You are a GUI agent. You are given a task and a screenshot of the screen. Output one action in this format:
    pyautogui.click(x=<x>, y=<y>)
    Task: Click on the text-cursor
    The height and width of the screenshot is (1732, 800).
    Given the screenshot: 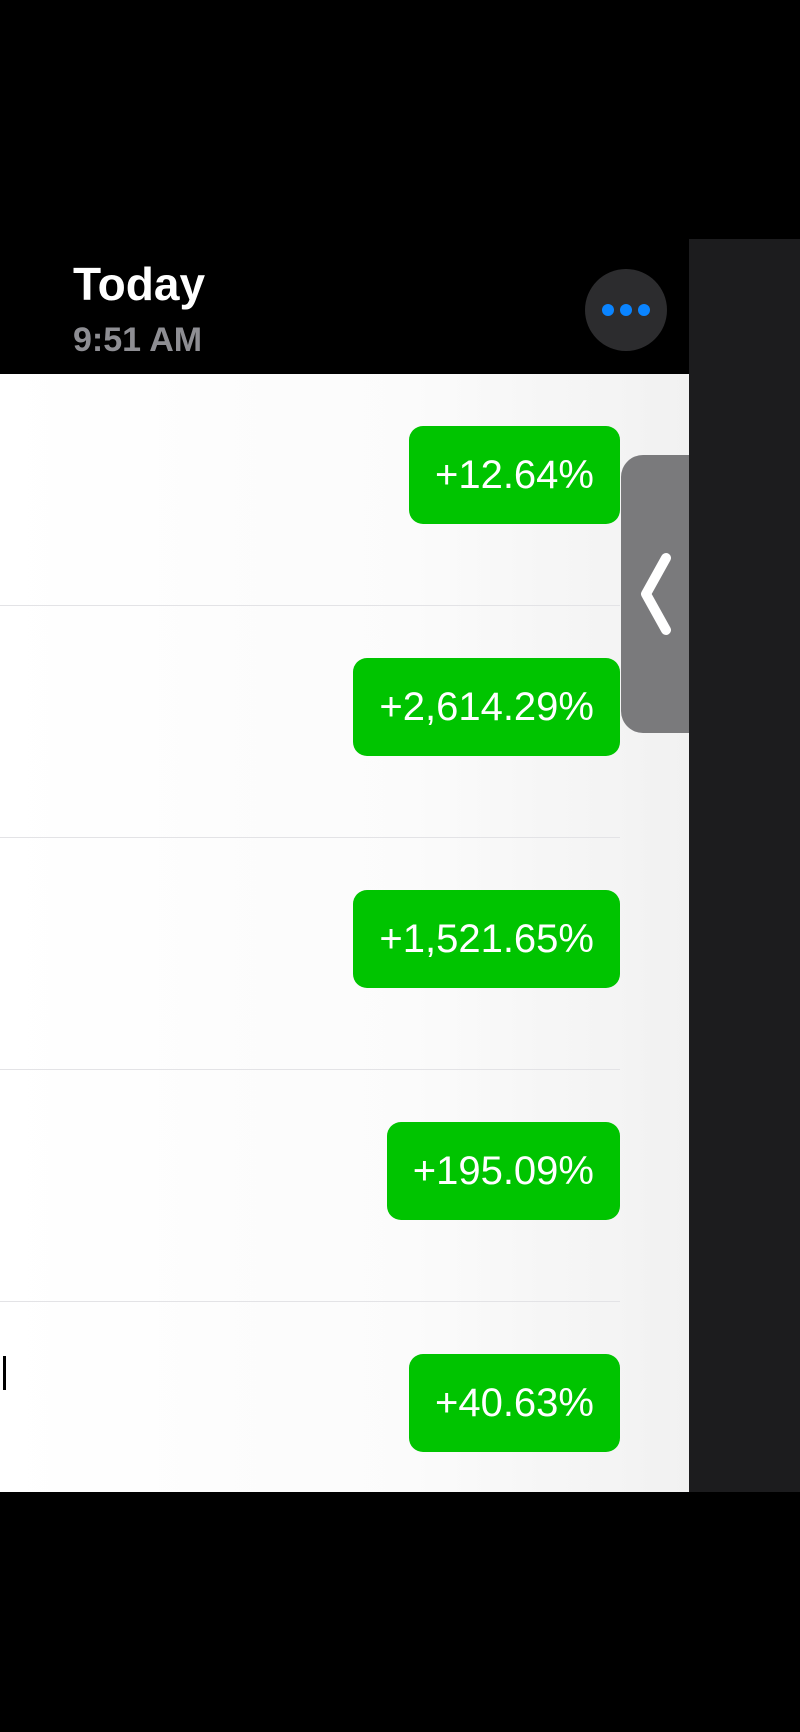 What is the action you would take?
    pyautogui.click(x=4, y=1373)
    